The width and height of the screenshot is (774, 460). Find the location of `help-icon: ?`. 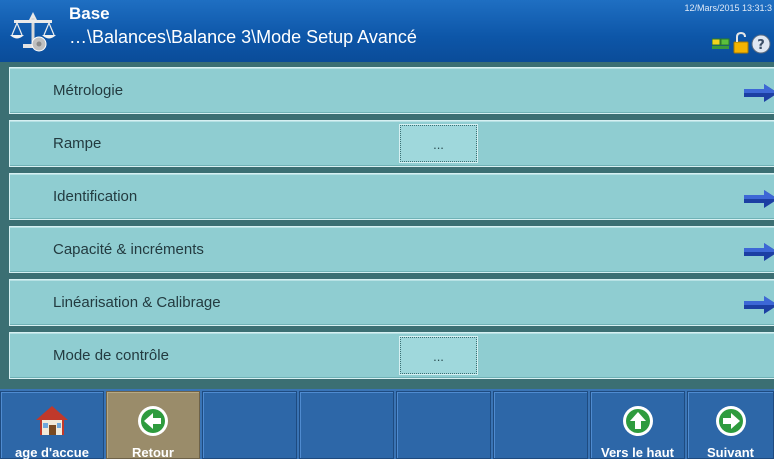

help-icon: ? is located at coordinates (761, 44).